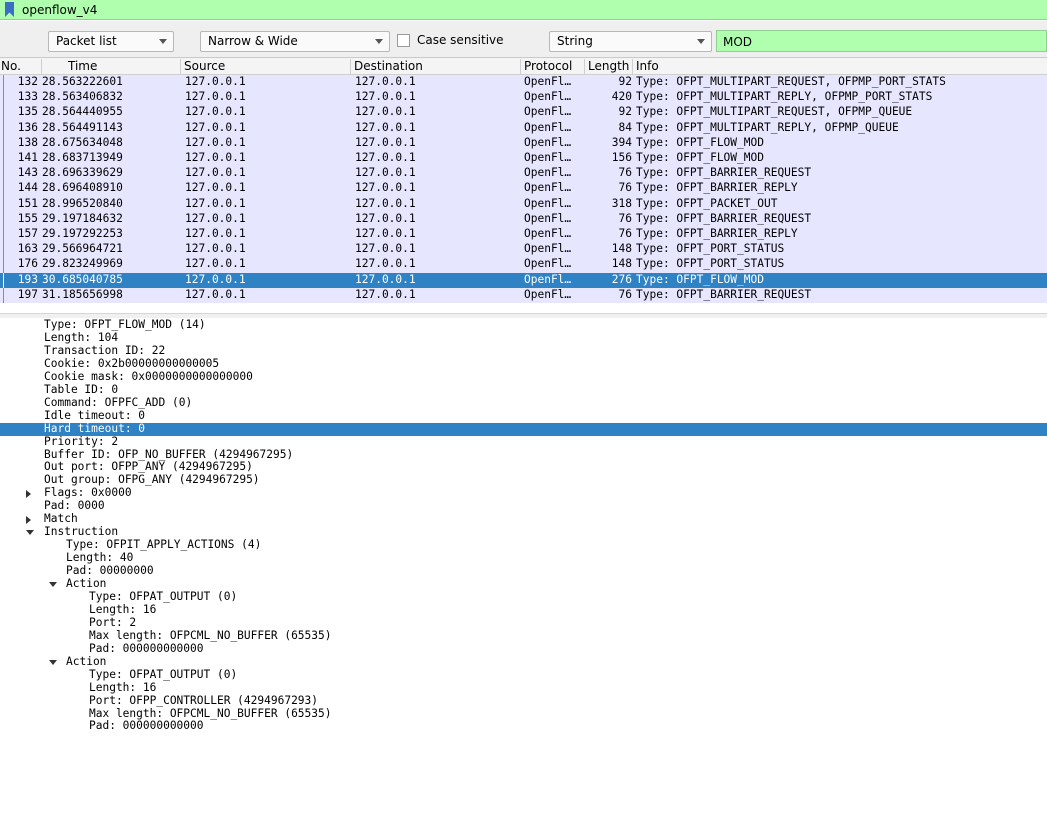 Image resolution: width=1047 pixels, height=827 pixels. I want to click on packet-time: 28.563222601, so click(82, 81).